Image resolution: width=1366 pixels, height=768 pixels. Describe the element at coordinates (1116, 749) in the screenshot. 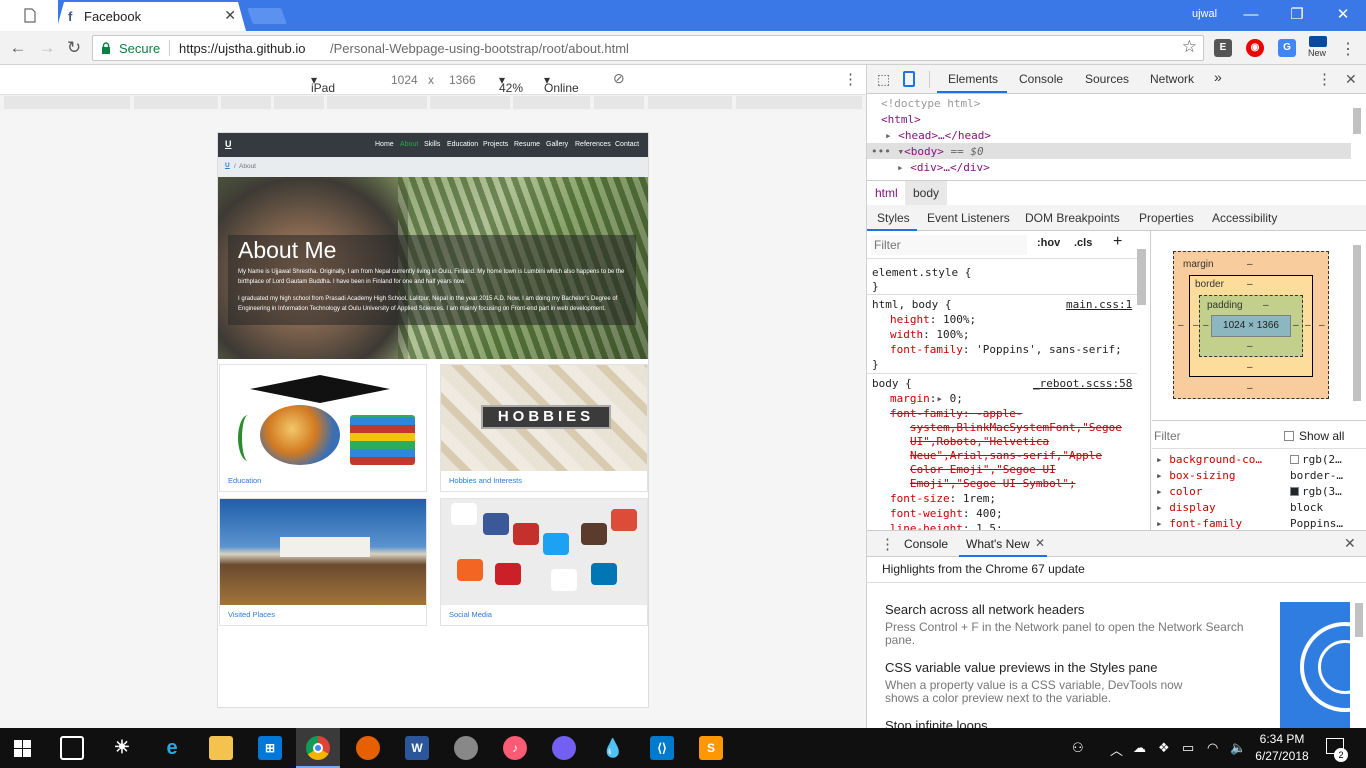

I see `show-hidden-icons: ︿` at that location.